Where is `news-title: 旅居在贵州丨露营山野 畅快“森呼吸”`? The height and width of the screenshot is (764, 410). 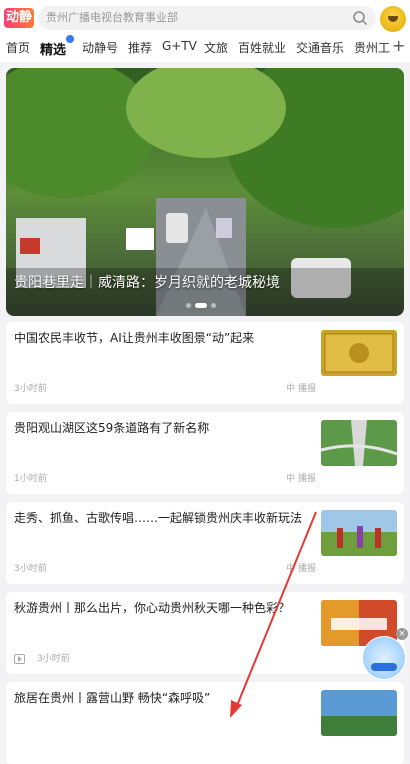 news-title: 旅居在贵州丨露营山野 畅快“森呼吸” is located at coordinates (112, 698).